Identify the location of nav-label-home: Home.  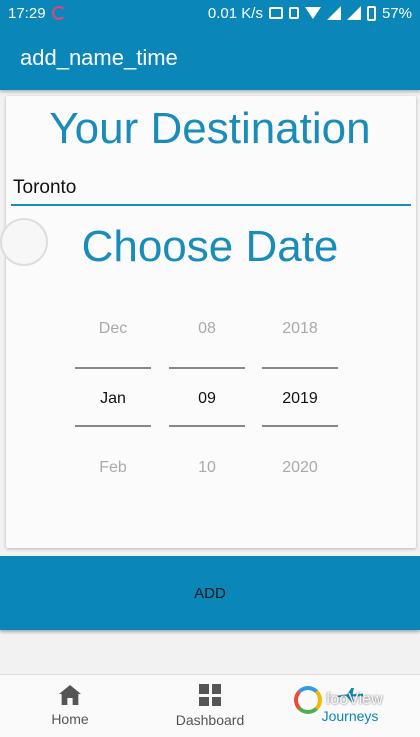
(70, 719).